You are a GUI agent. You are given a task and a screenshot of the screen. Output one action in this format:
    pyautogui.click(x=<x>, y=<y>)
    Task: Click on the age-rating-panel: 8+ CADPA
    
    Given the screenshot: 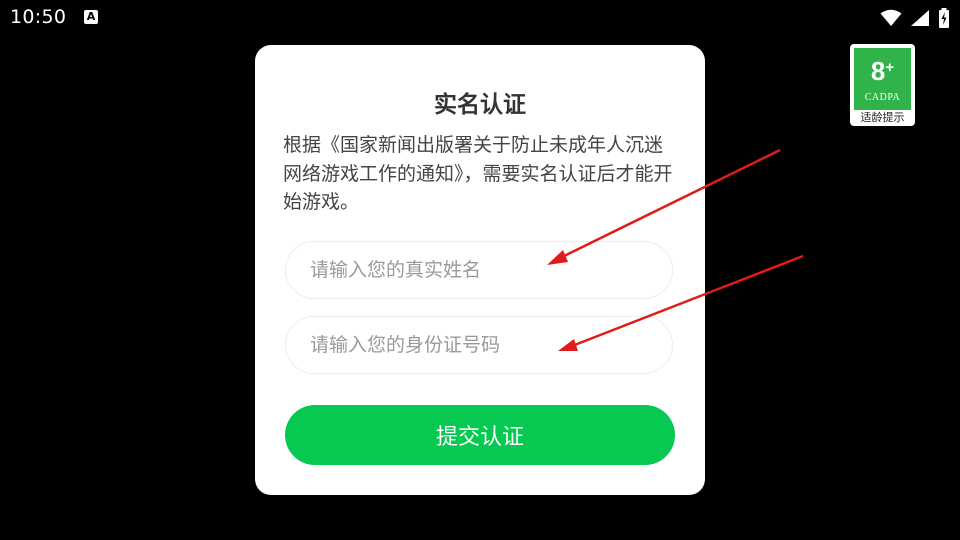 What is the action you would take?
    pyautogui.click(x=882, y=79)
    